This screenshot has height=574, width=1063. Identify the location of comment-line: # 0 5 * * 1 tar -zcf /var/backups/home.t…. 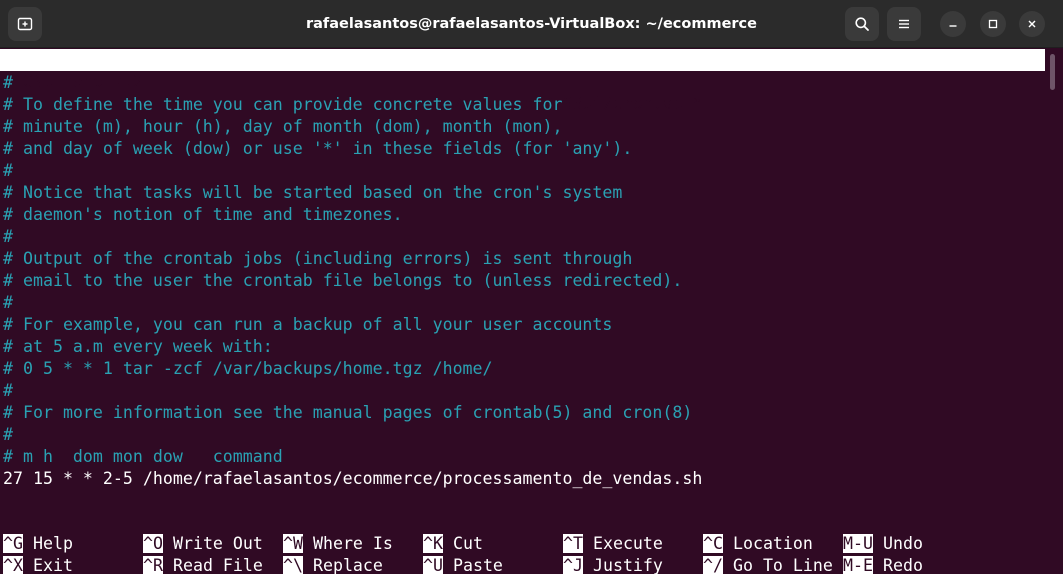
(248, 368).